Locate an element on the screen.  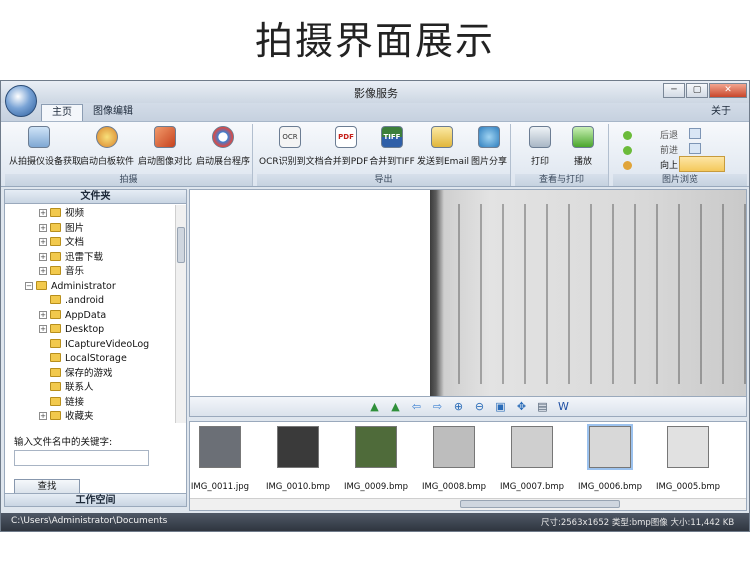
ribbon-tabs: 主页 图像编辑 关于 is located at coordinates (375, 112).